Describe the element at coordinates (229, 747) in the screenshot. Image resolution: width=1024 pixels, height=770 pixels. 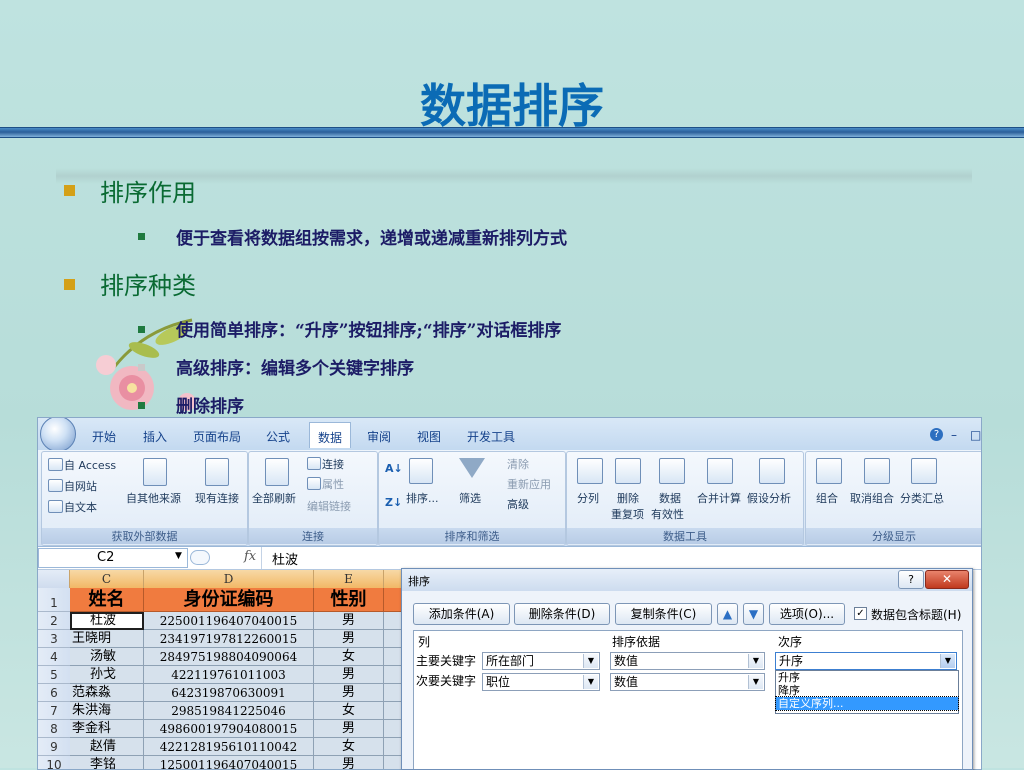
I see `cell-id: 422128195610110042` at that location.